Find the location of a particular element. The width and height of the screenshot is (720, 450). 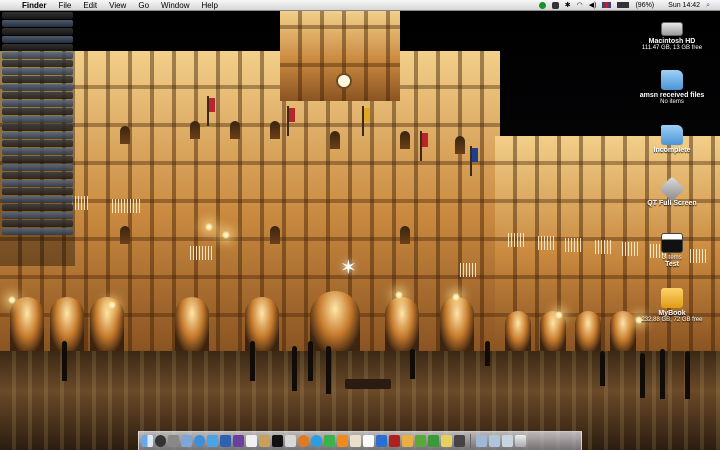

menu-window: Window is located at coordinates (175, 5).